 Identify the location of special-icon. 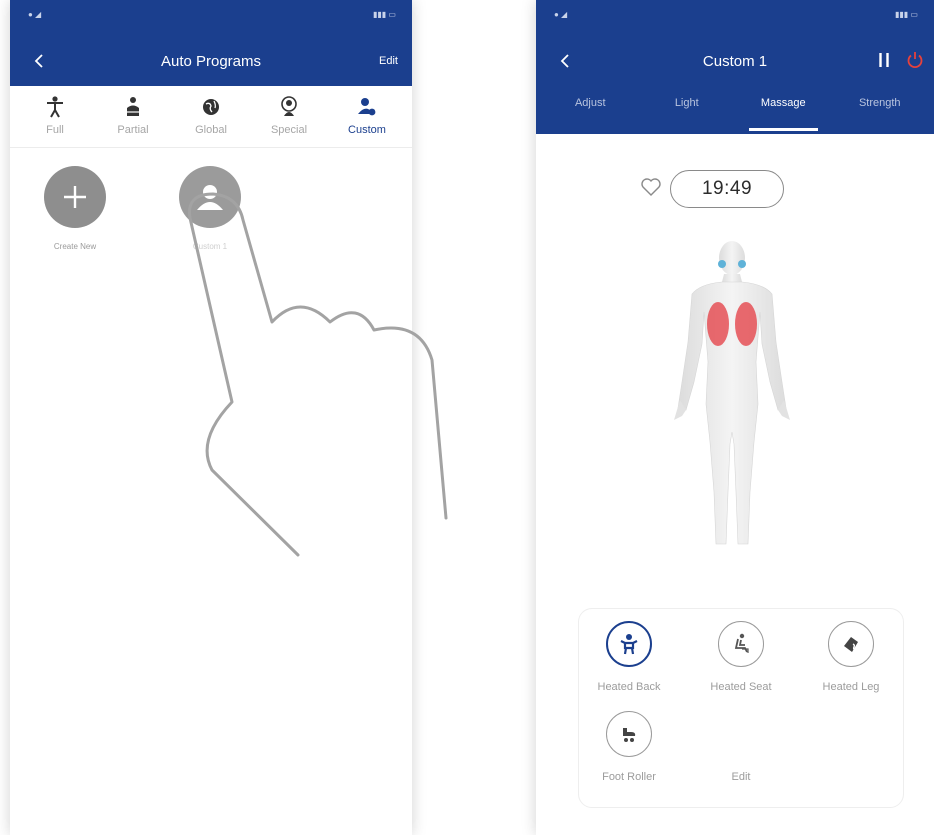
(289, 107).